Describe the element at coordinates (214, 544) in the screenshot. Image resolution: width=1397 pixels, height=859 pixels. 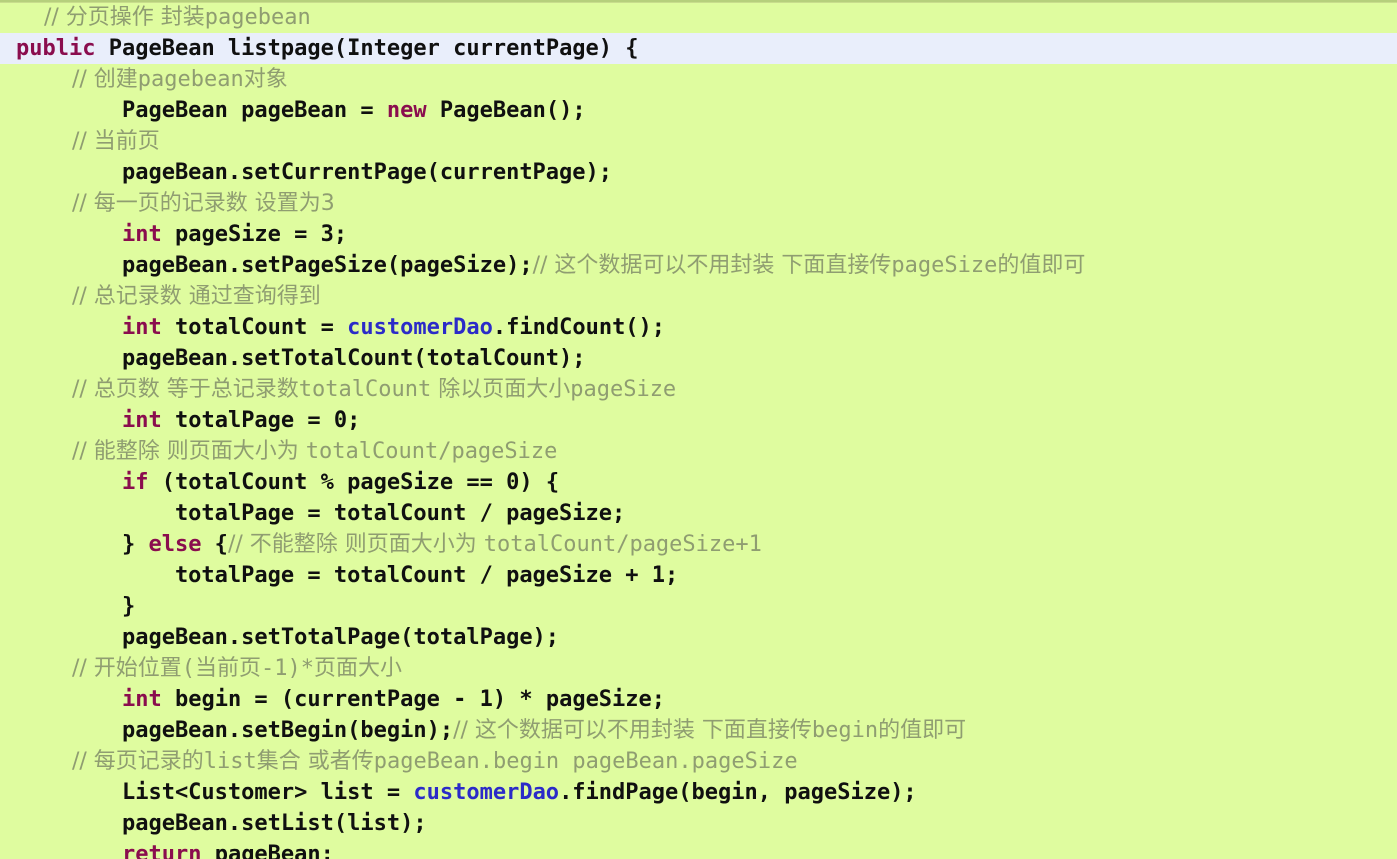
I see `code-text: {` at that location.